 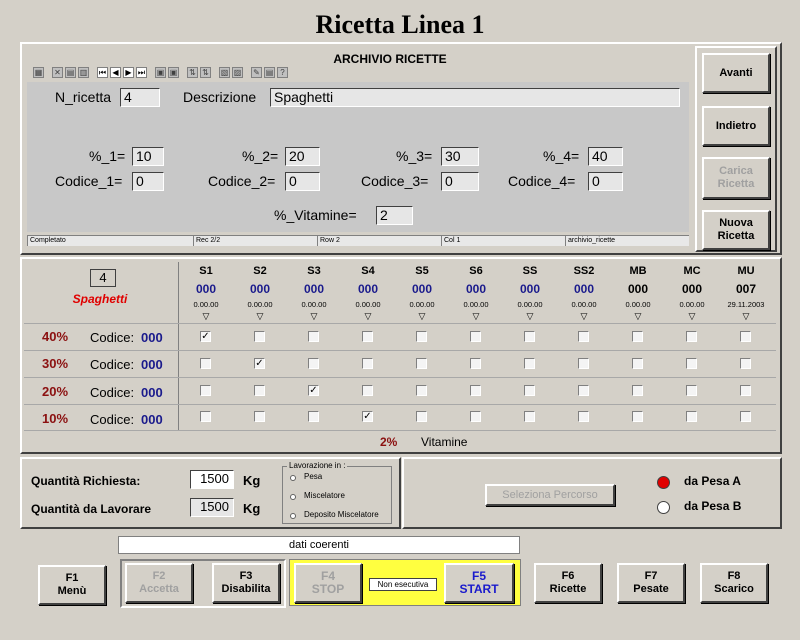 I want to click on pct4-field: 40, so click(x=605, y=156).